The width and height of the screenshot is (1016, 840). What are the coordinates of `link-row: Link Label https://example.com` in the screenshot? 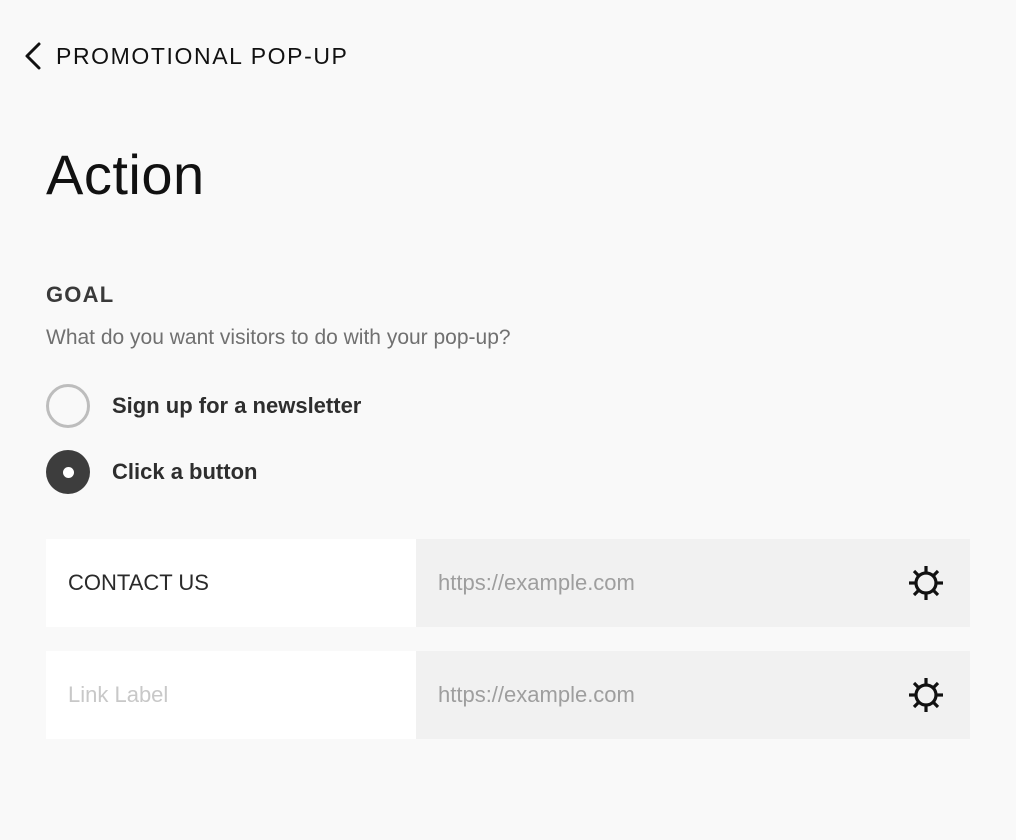 It's located at (508, 695).